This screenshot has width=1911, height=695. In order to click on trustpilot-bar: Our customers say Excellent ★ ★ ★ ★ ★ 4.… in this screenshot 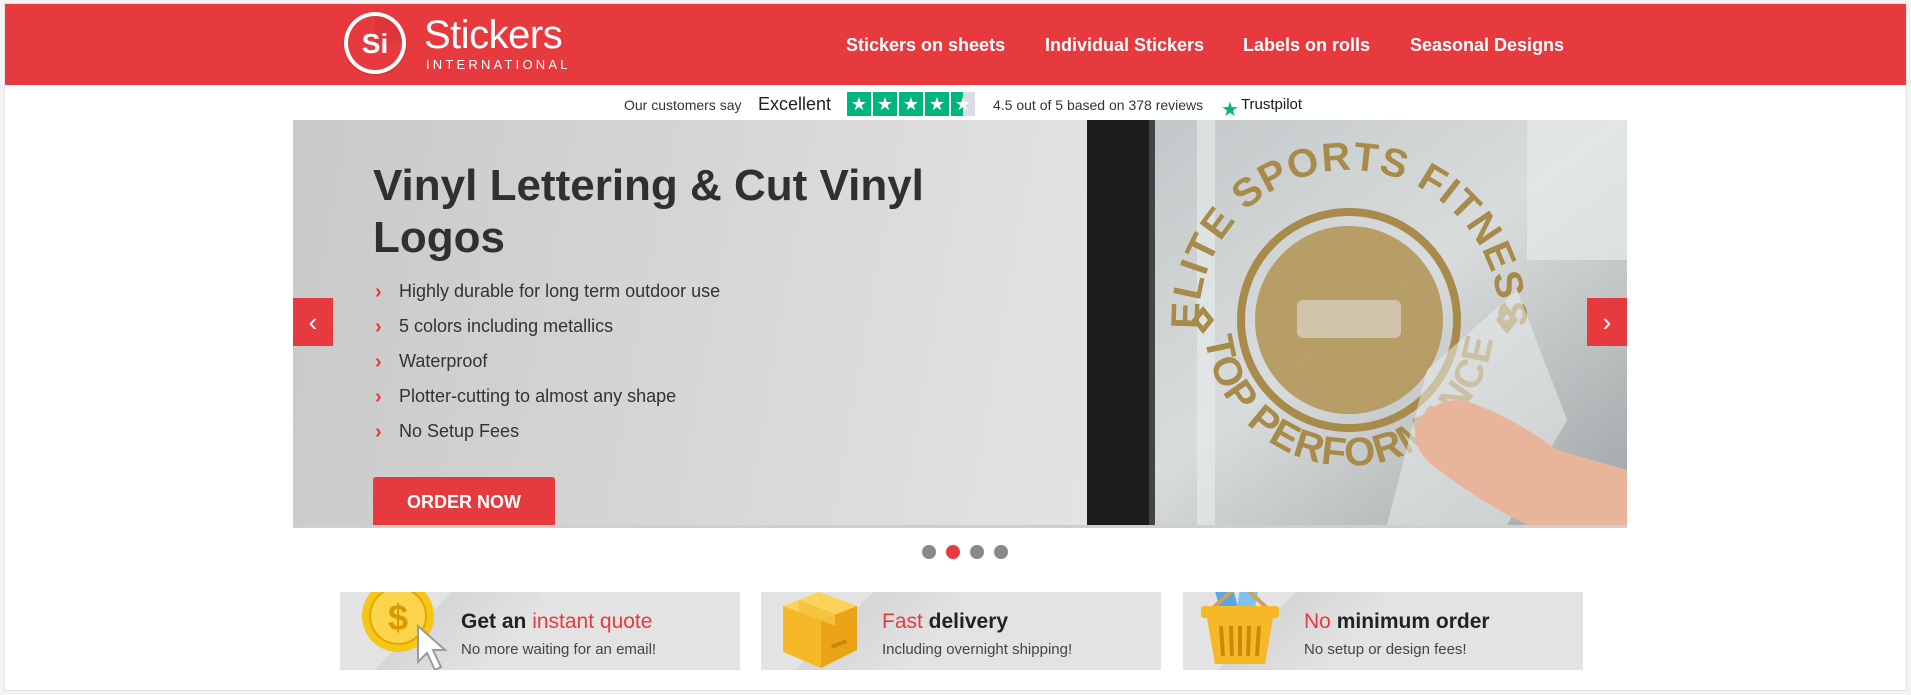, I will do `click(955, 106)`.